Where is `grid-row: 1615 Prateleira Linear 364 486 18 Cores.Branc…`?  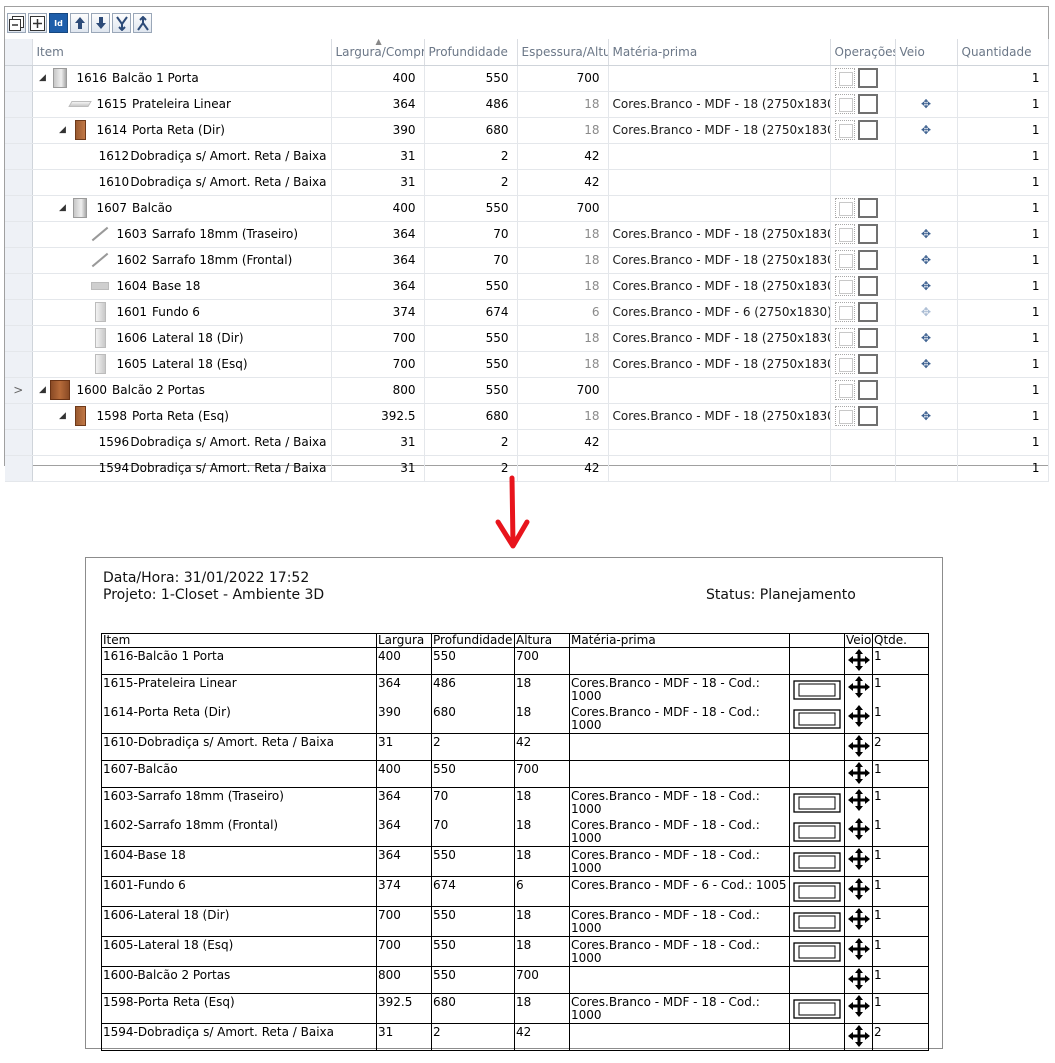 grid-row: 1615 Prateleira Linear 364 486 18 Cores.Branc… is located at coordinates (527, 104).